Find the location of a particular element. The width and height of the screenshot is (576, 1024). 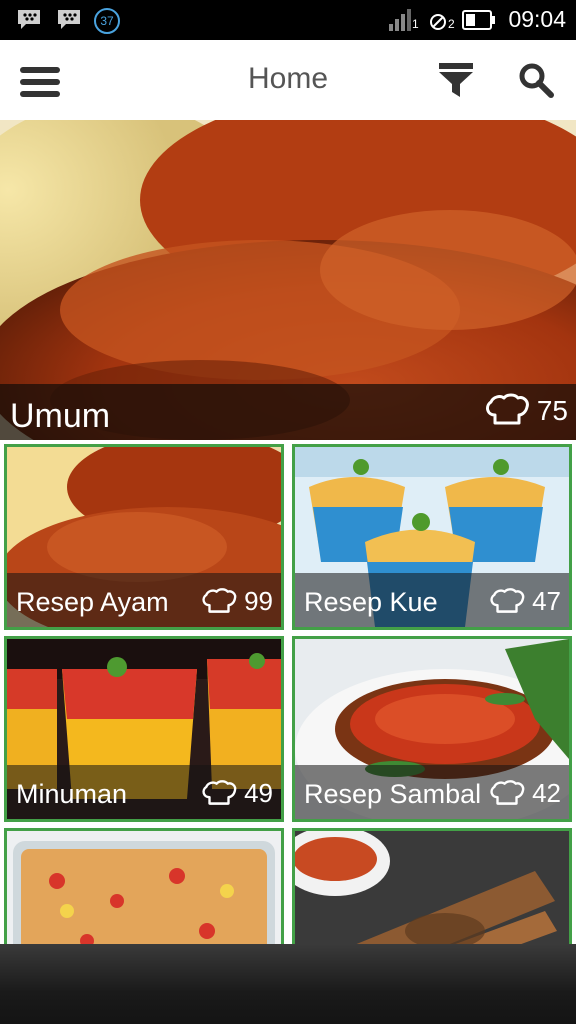

search-button is located at coordinates (538, 82).